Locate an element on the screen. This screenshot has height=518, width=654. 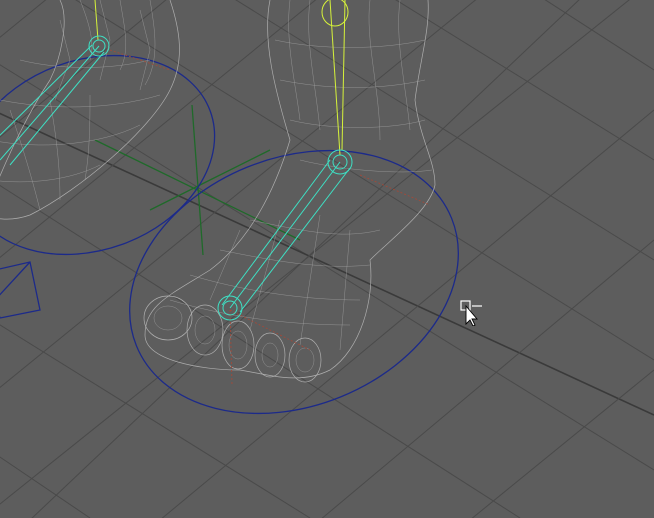
left-foot-wireframe is located at coordinates (90, 110).